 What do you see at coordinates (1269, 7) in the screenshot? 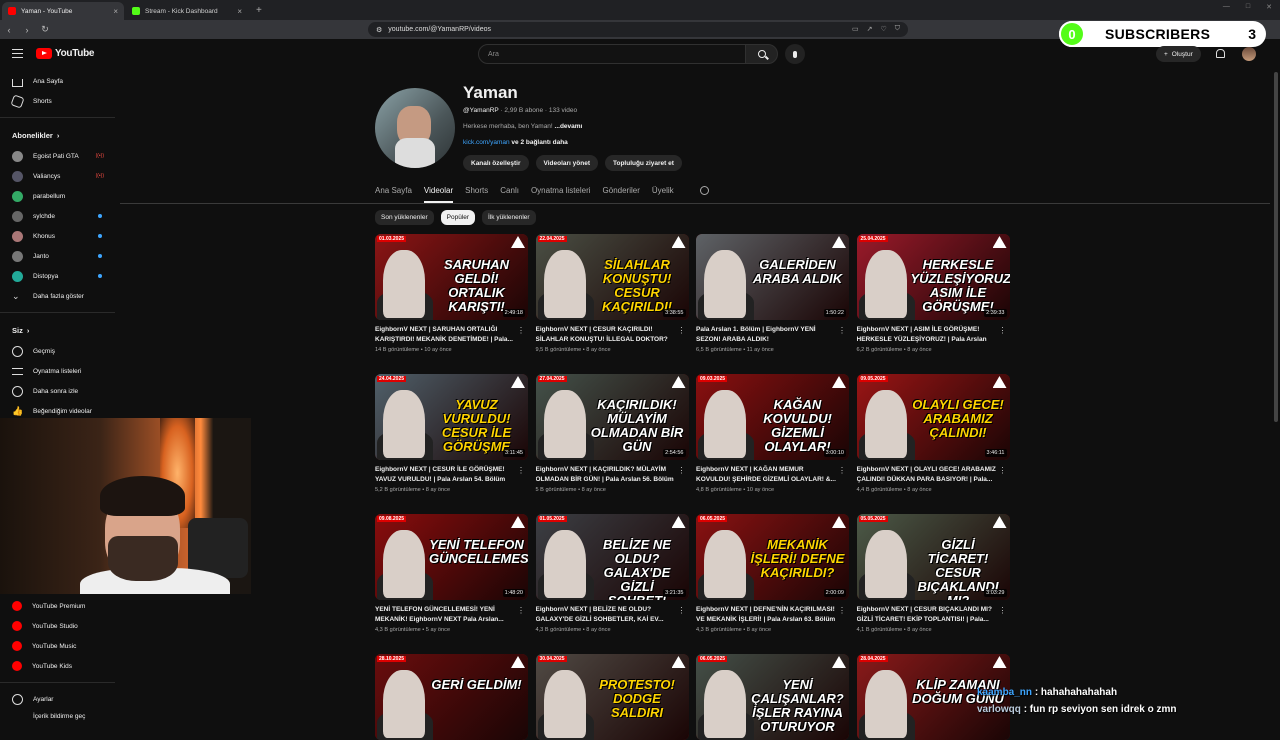
I see `close-window-icon: ✕` at bounding box center [1269, 7].